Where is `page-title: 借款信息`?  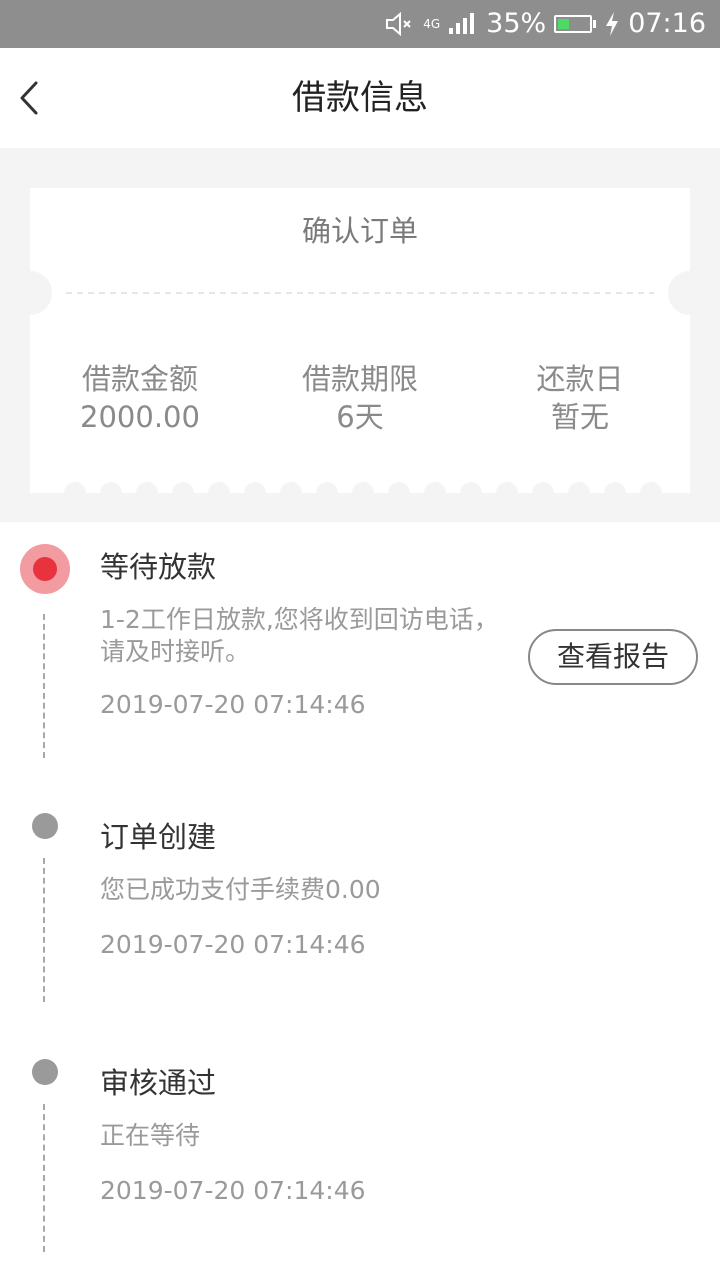
page-title: 借款信息 is located at coordinates (360, 98).